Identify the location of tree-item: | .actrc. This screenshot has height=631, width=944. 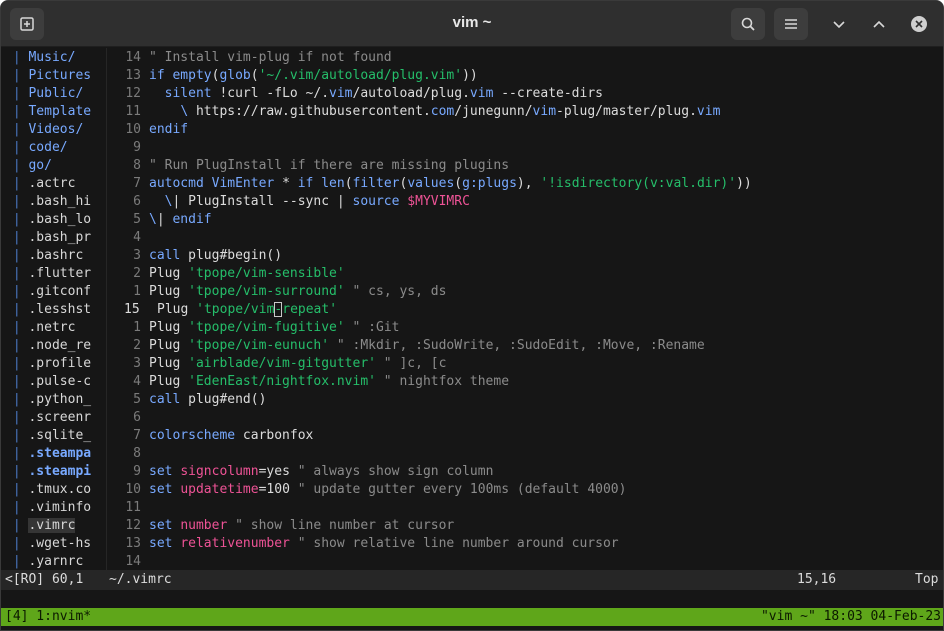
(55, 184).